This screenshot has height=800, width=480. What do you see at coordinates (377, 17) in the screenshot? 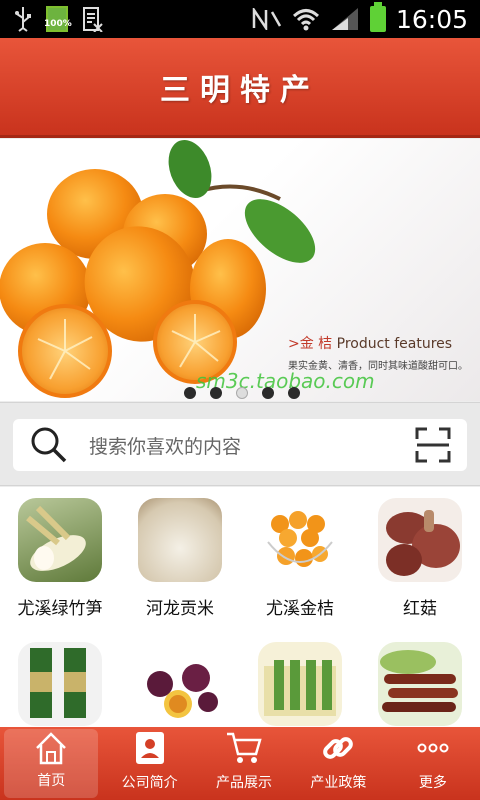
I see `battery-icon` at bounding box center [377, 17].